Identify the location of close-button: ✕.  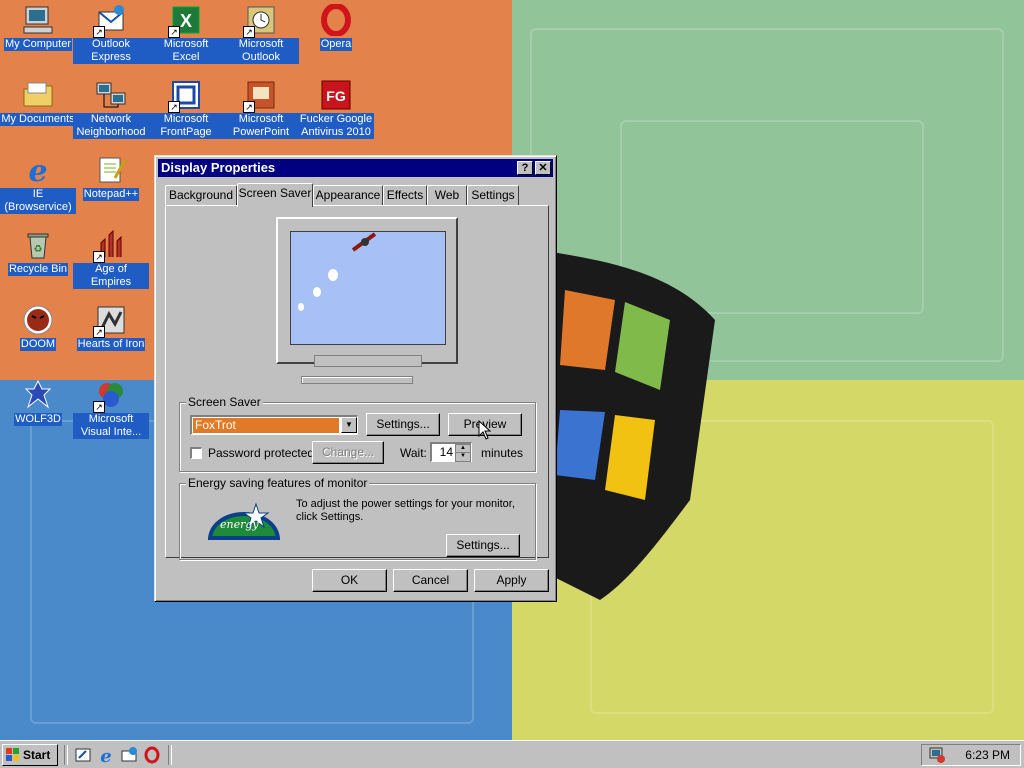
(543, 168).